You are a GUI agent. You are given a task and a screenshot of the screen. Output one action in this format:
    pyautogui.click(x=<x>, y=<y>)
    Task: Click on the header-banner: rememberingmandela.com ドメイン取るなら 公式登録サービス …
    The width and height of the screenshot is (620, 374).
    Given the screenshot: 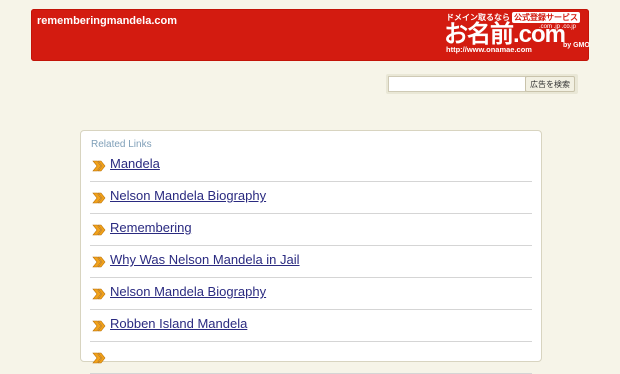 What is the action you would take?
    pyautogui.click(x=310, y=35)
    